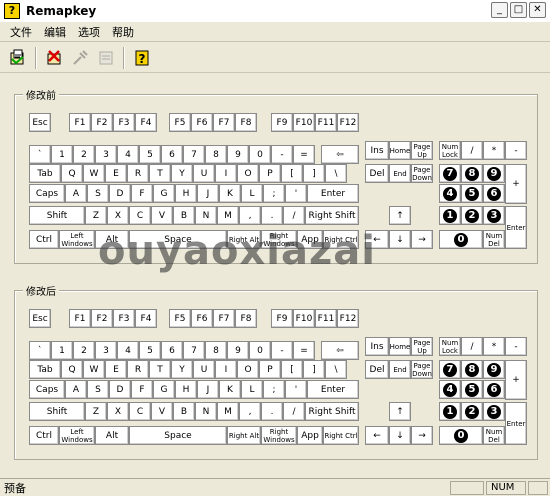  Describe the element at coordinates (336, 173) in the screenshot. I see `before-key-row2-12: \` at that location.